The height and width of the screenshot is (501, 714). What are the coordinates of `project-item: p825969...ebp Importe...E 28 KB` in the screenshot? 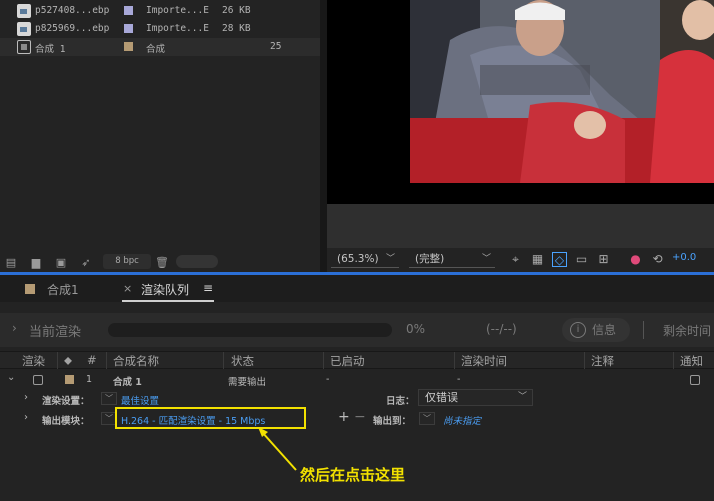 It's located at (160, 29).